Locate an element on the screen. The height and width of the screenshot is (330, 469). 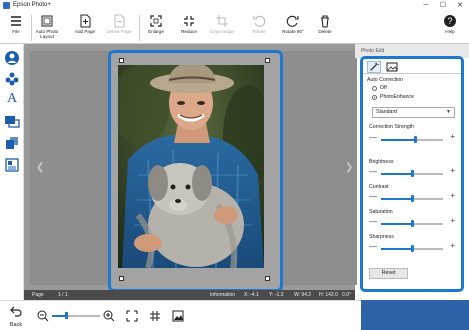
help-label: Help is located at coordinates (450, 31).